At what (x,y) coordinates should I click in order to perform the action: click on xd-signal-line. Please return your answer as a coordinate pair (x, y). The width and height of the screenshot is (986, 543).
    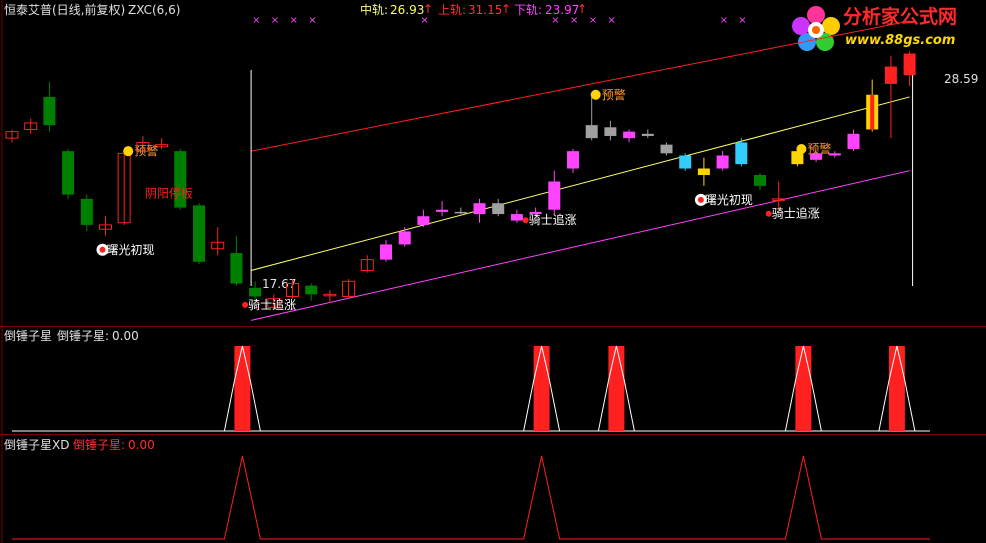
    Looking at the image, I should click on (471, 497).